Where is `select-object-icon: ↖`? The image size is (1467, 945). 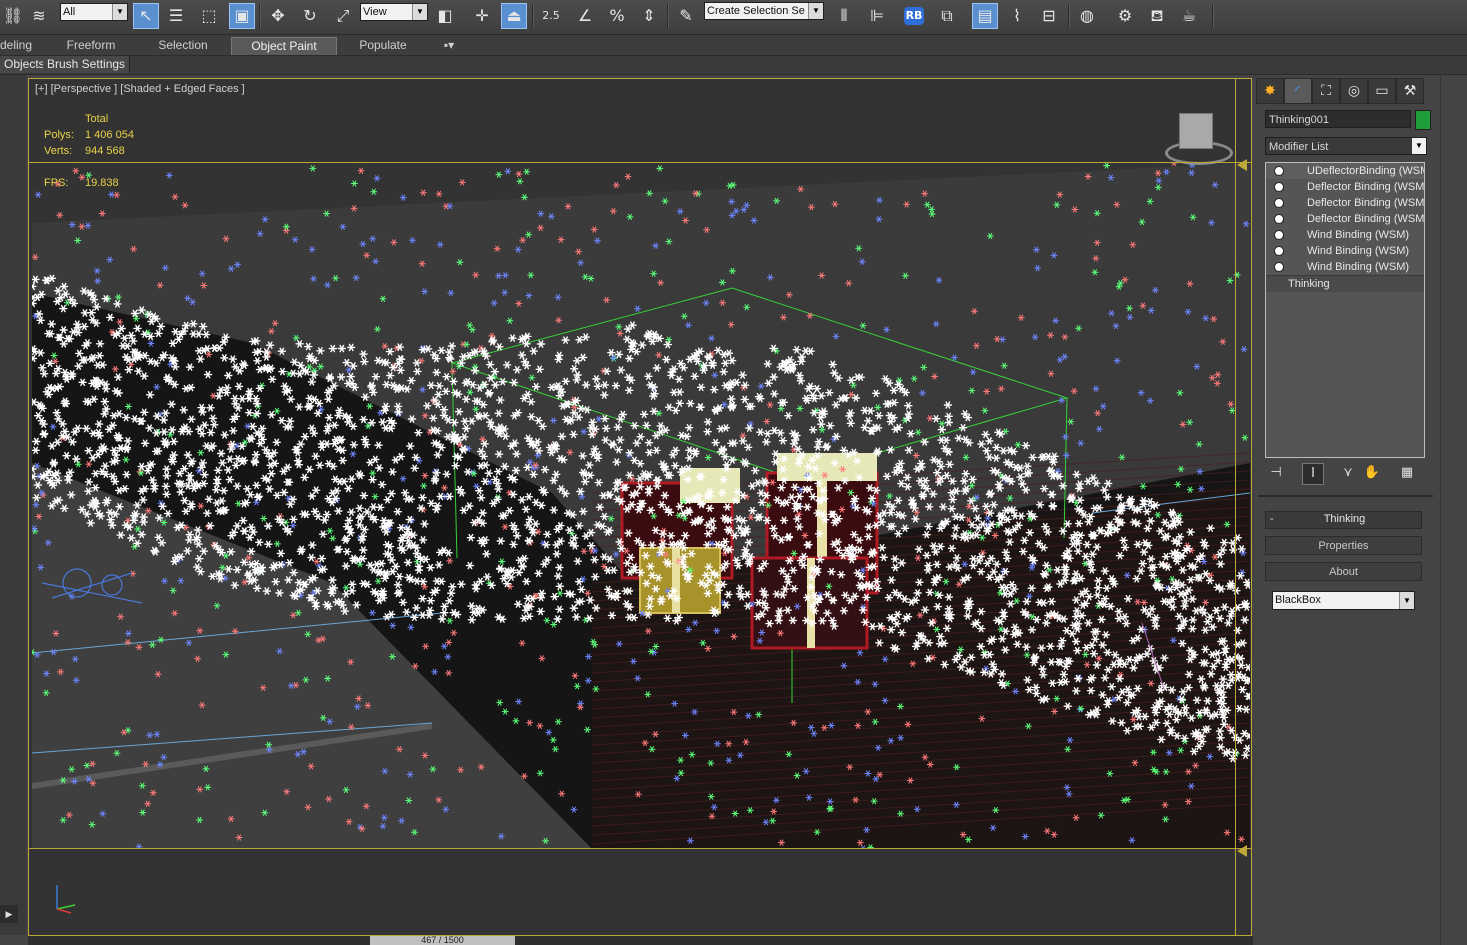 select-object-icon: ↖ is located at coordinates (146, 16).